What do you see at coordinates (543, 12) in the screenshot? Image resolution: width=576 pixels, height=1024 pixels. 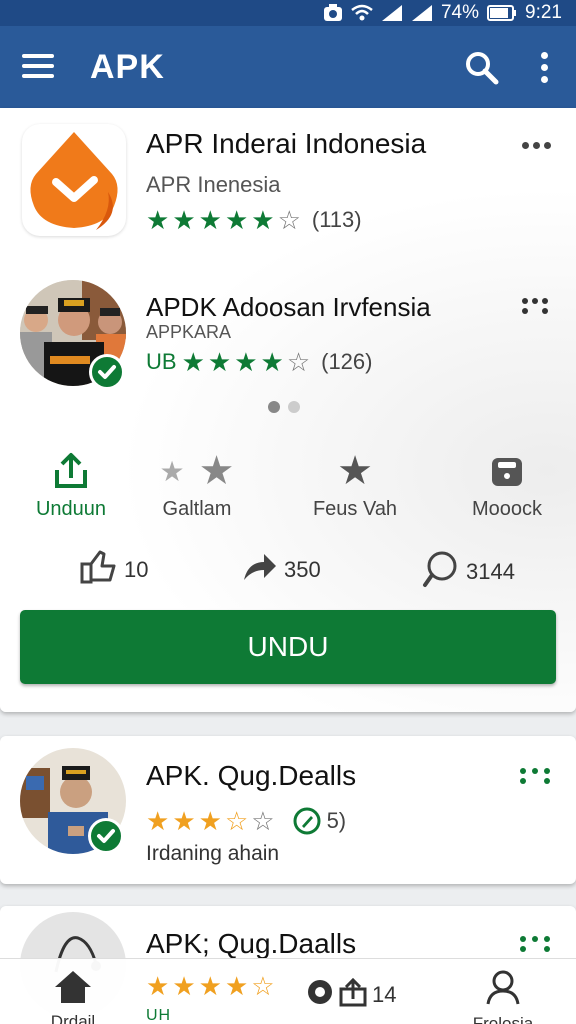 I see `clock: 9:21` at bounding box center [543, 12].